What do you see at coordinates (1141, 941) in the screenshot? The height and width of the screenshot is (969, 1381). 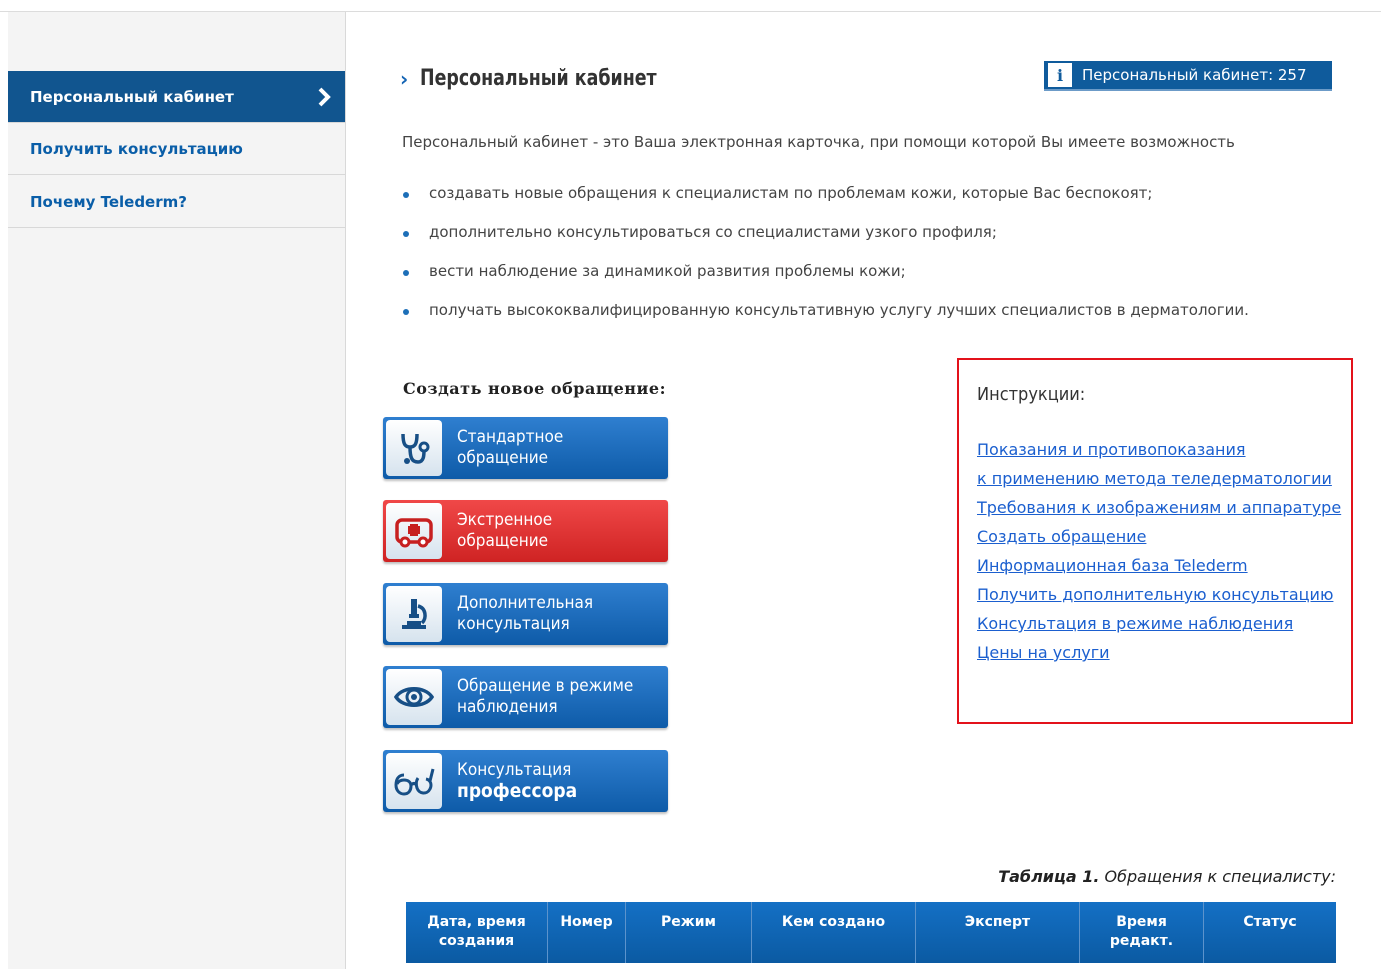 I see `column-header-line2: редакт.` at bounding box center [1141, 941].